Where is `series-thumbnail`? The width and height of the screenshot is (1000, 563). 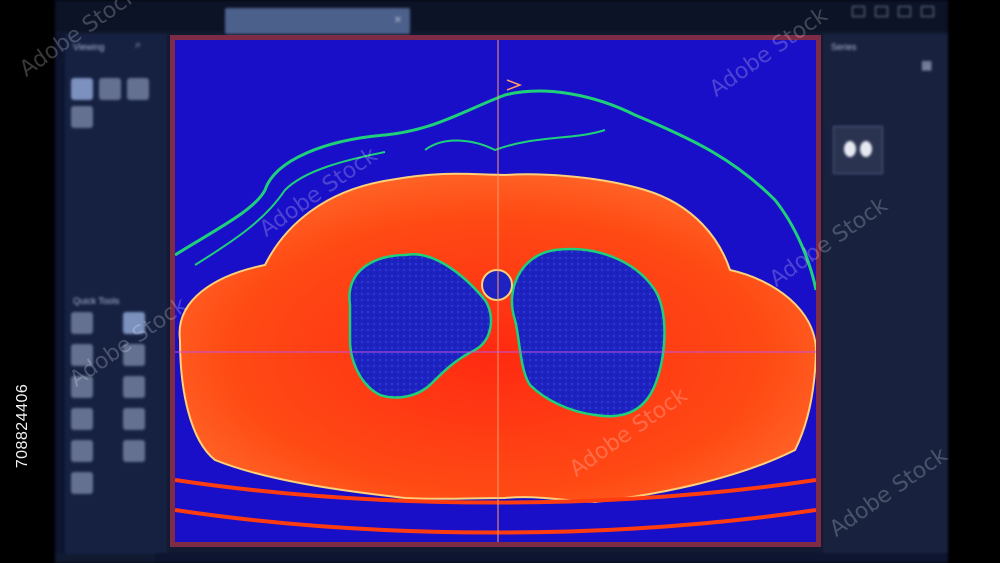
series-thumbnail is located at coordinates (858, 150).